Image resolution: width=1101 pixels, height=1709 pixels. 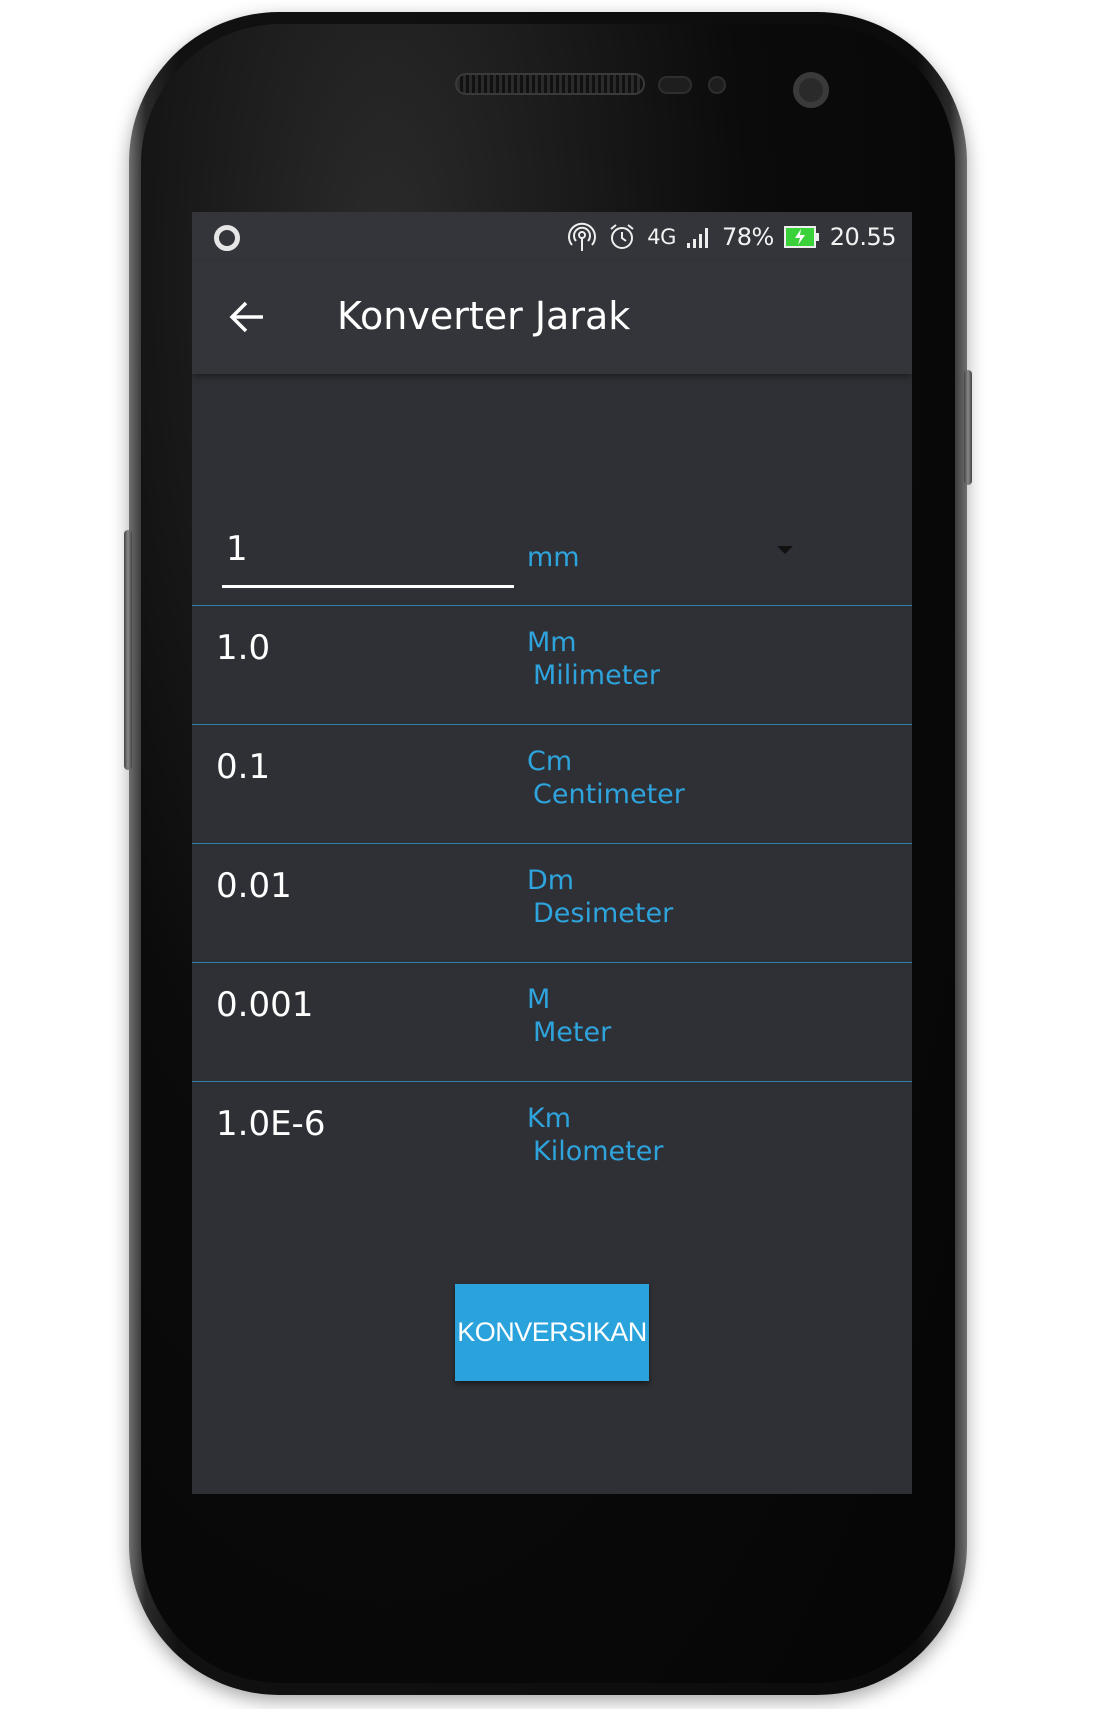 What do you see at coordinates (622, 236) in the screenshot?
I see `alarm-icon` at bounding box center [622, 236].